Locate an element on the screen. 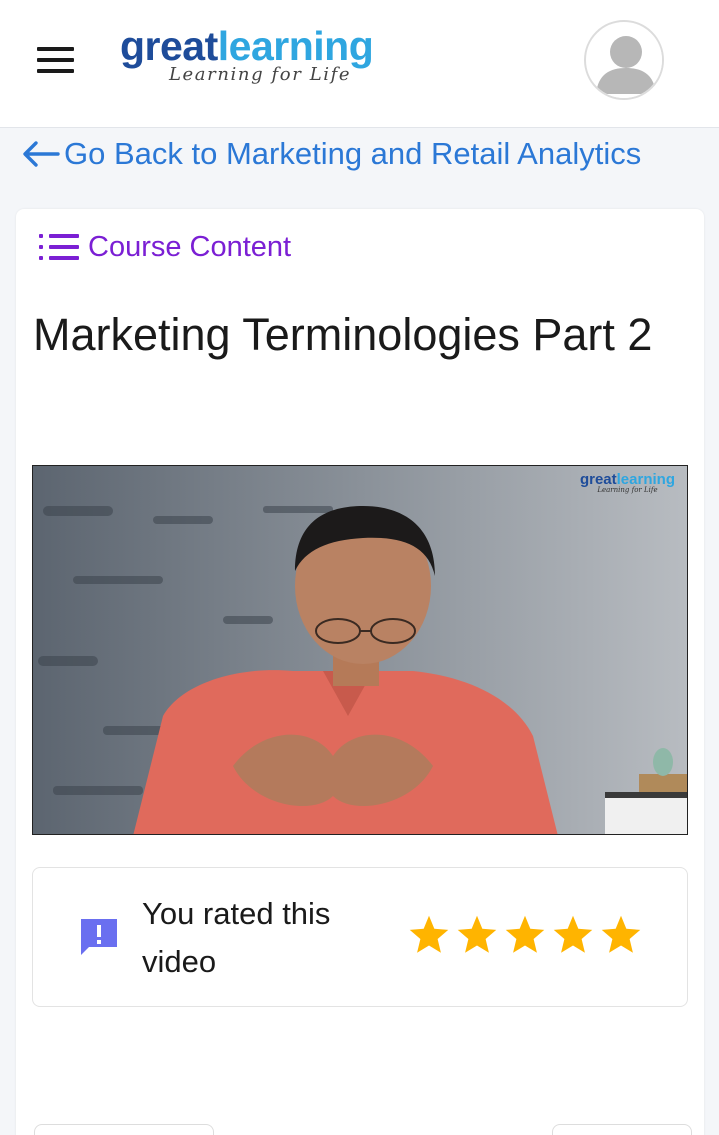 The image size is (719, 1135). page-title: Marketing Terminologies Part 2 is located at coordinates (343, 334).